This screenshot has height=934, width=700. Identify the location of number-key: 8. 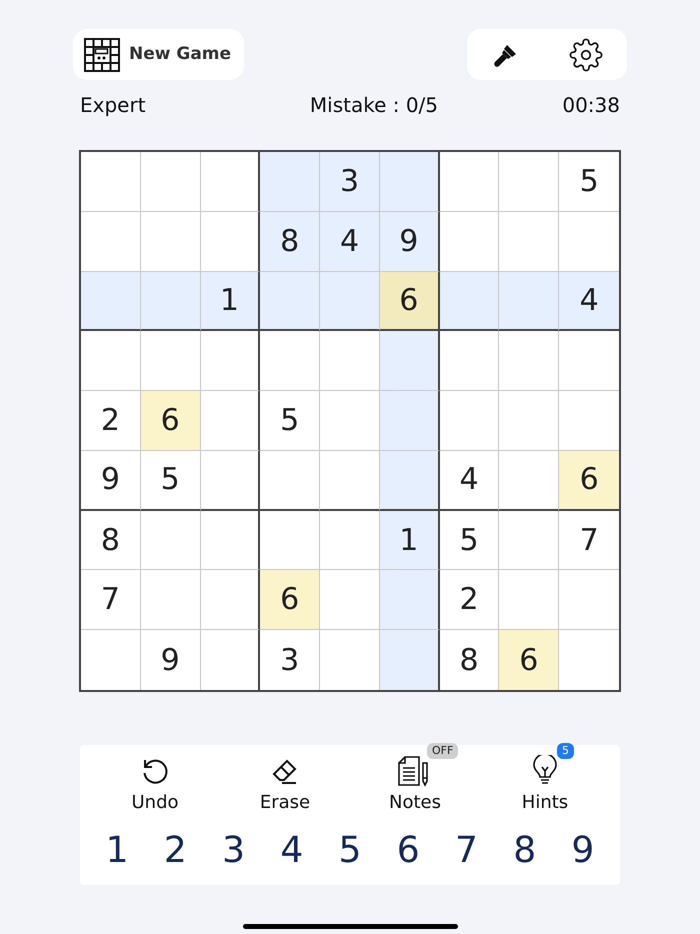
(525, 851).